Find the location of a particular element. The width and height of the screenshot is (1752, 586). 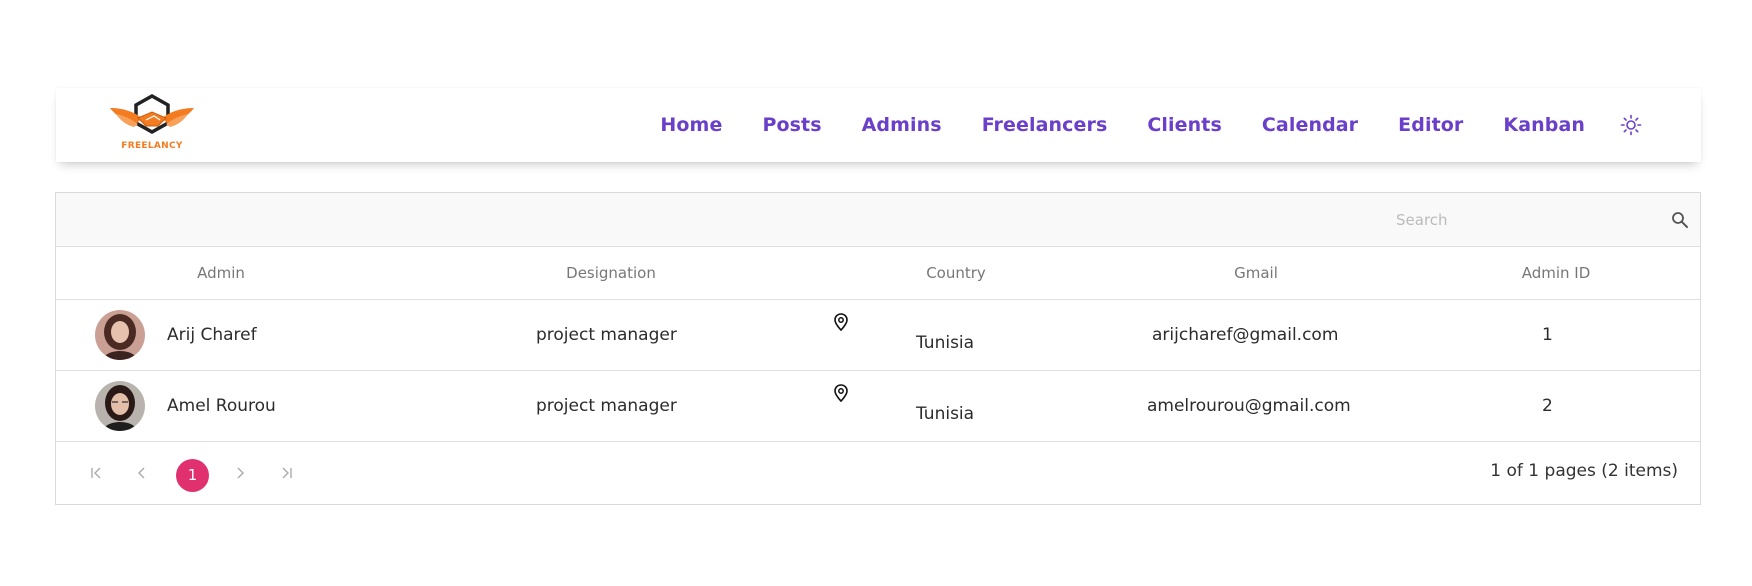

grid-toolbar is located at coordinates (878, 220).